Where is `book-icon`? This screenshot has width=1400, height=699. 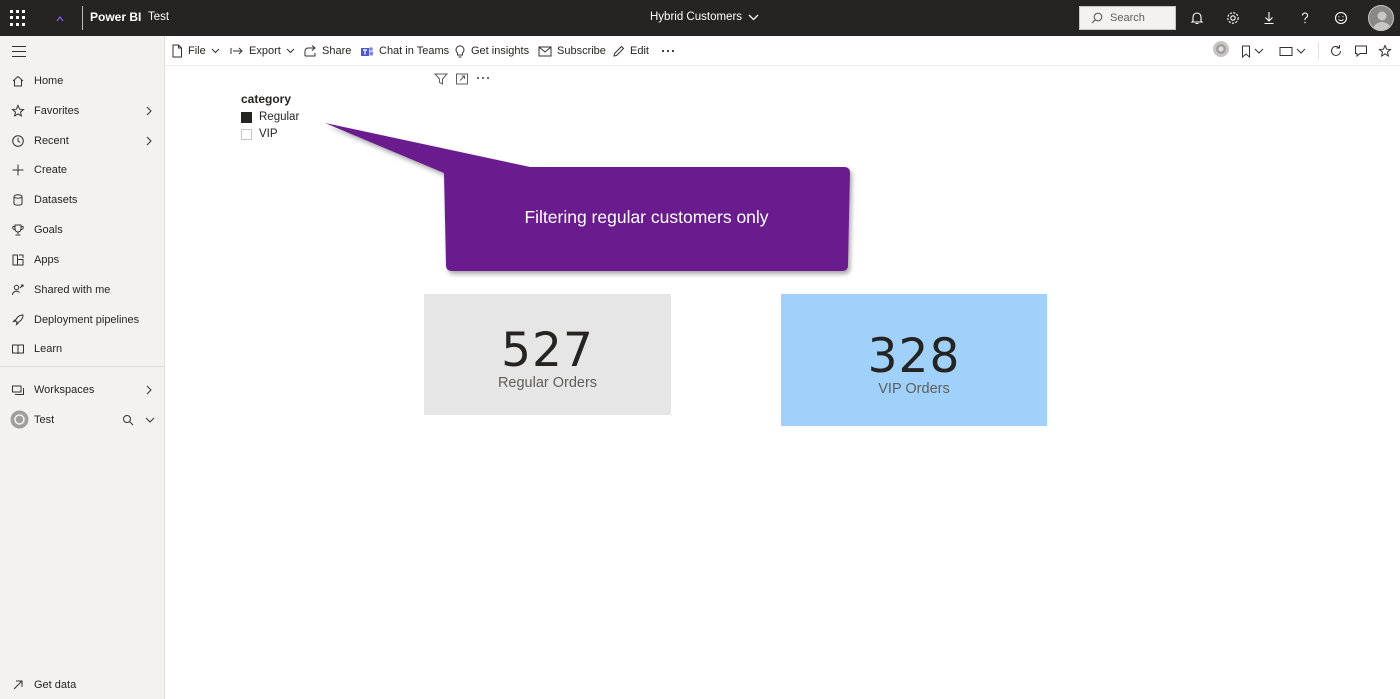 book-icon is located at coordinates (18, 349).